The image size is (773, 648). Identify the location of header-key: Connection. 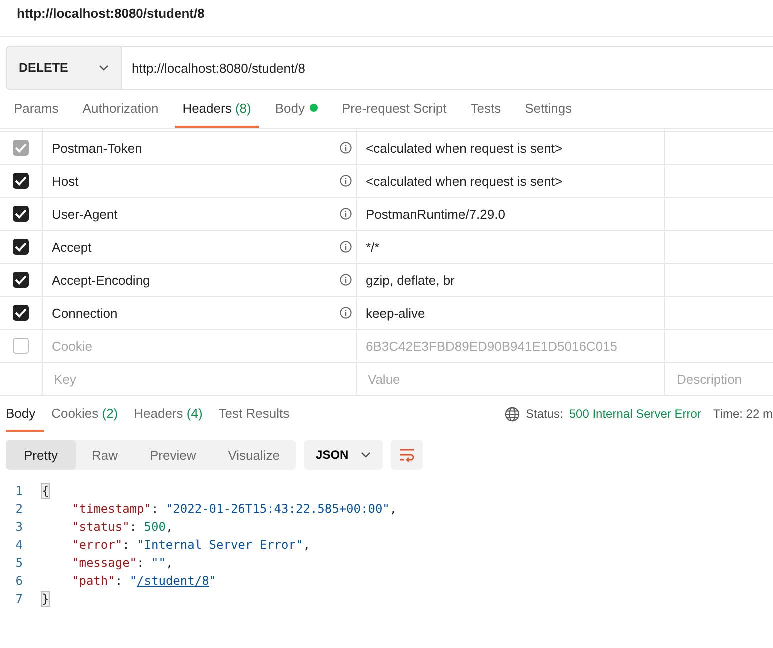
(85, 313).